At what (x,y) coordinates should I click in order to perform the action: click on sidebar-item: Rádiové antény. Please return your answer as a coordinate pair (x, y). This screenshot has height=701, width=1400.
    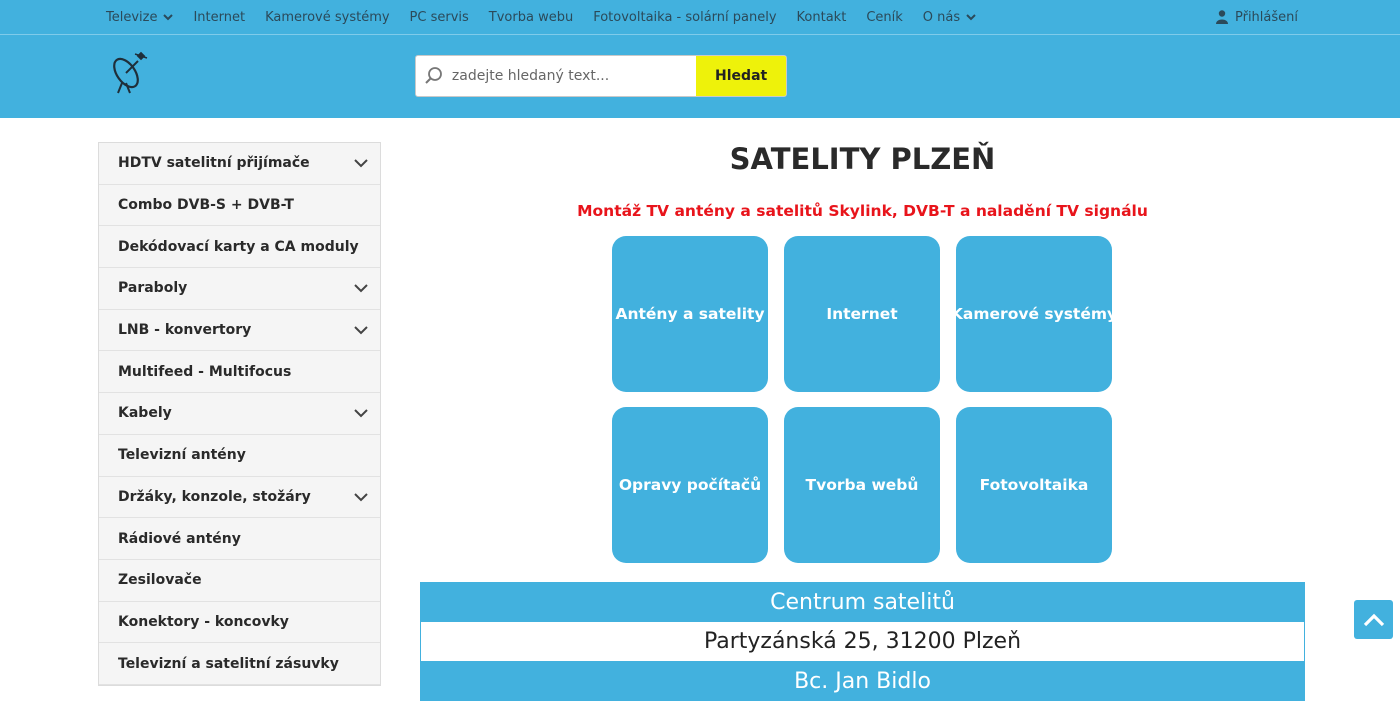
    Looking at the image, I should click on (239, 539).